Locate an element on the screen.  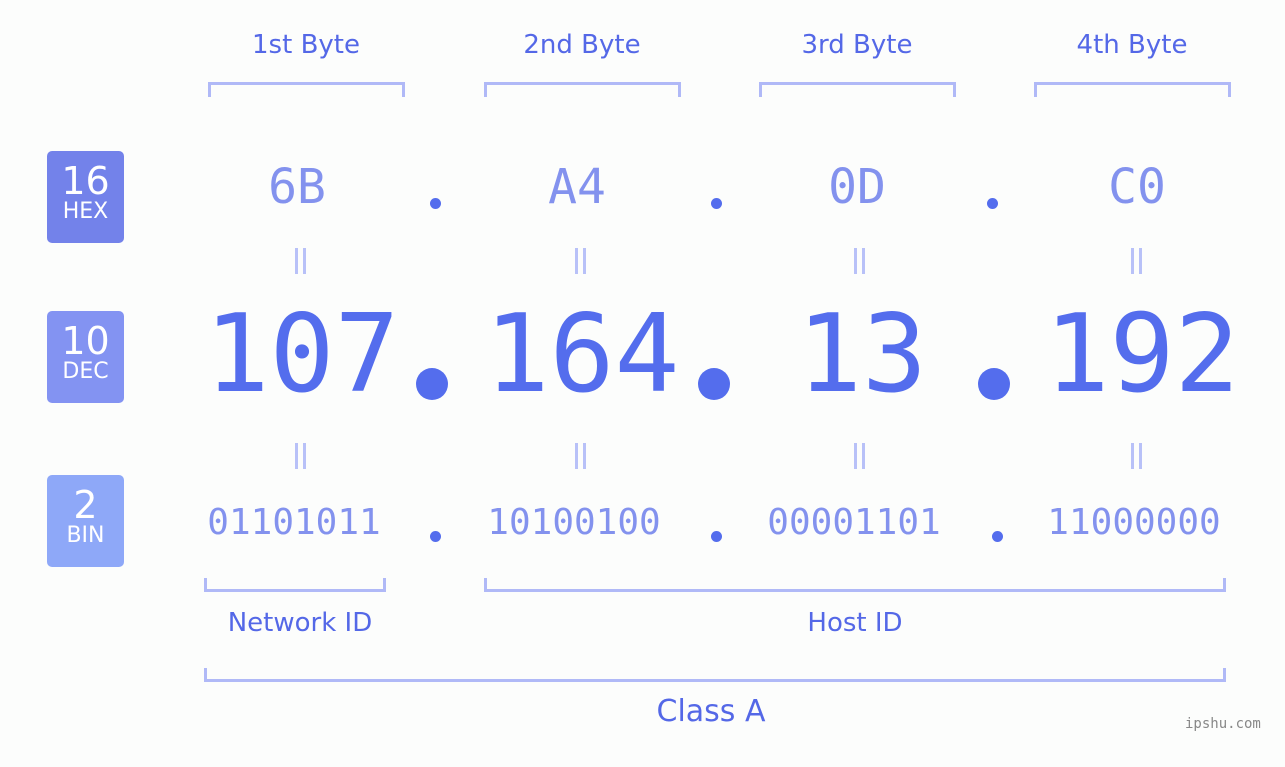
host-id-bracket is located at coordinates (855, 585).